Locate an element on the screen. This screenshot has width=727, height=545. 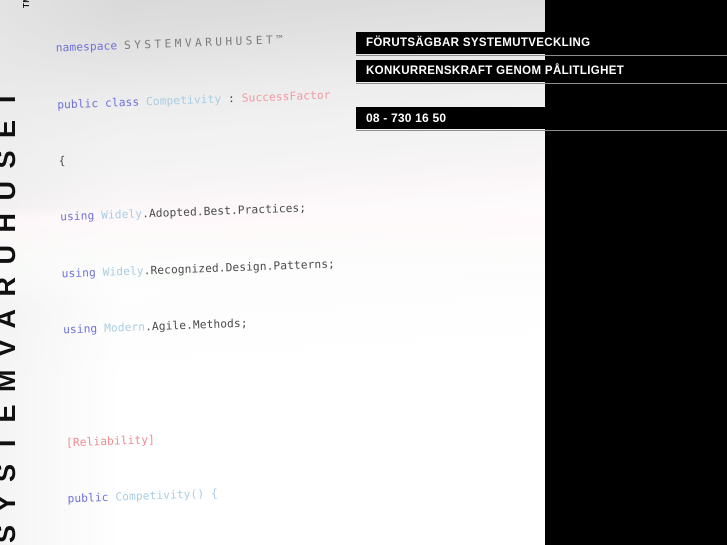
token-class-keyword: class is located at coordinates (122, 102).